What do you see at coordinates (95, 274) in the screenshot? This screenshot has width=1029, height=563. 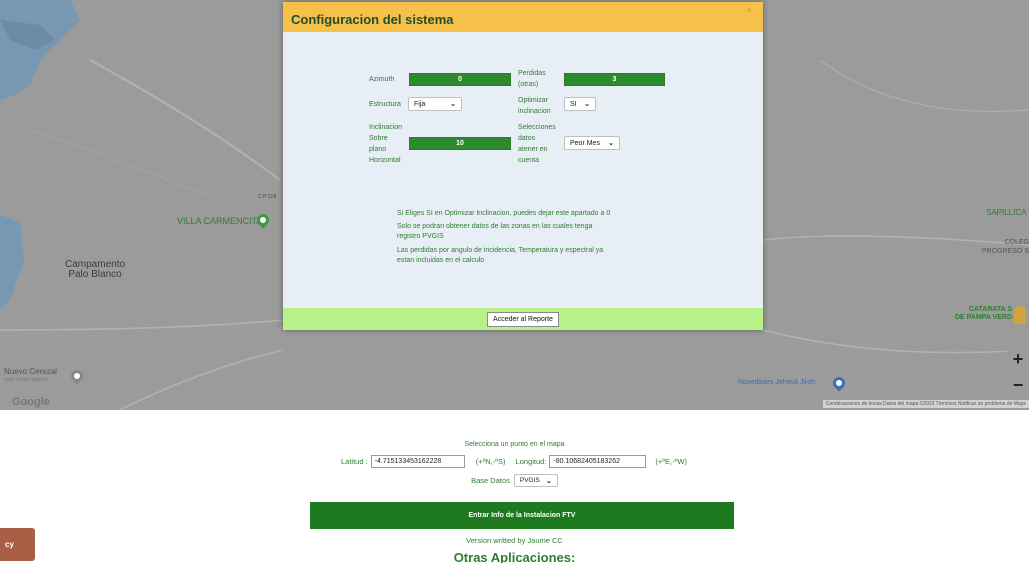 I see `map-label-campamento-line2: Palo Blanco` at bounding box center [95, 274].